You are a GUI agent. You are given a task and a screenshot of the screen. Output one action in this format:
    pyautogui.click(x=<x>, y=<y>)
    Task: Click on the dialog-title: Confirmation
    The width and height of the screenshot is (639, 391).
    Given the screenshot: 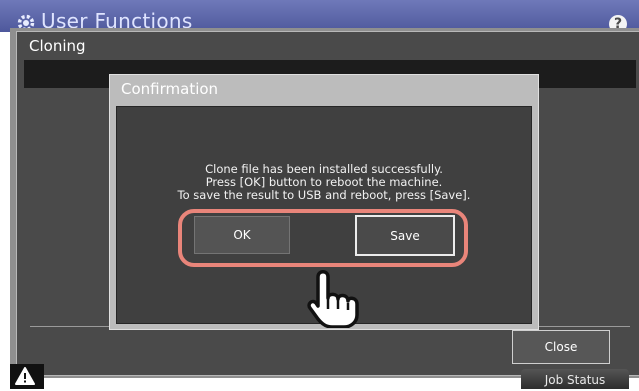 What is the action you would take?
    pyautogui.click(x=170, y=89)
    